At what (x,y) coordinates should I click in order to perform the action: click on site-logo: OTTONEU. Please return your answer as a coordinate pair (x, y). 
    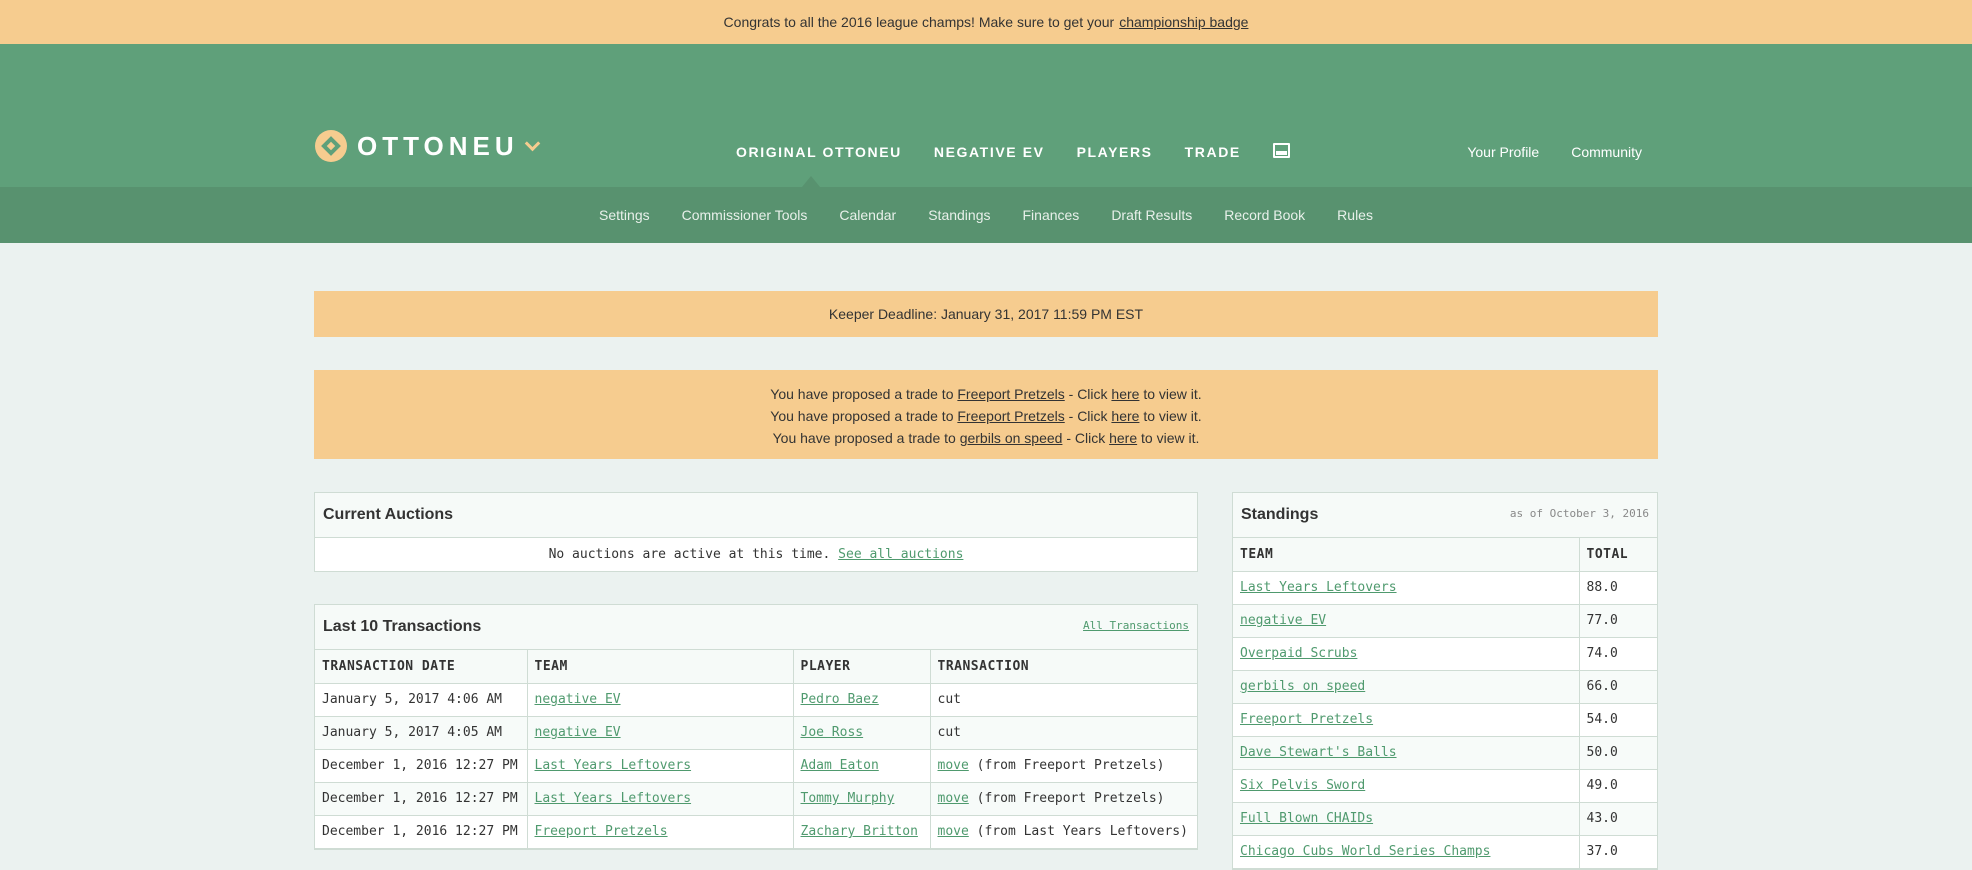
    Looking at the image, I should click on (427, 146).